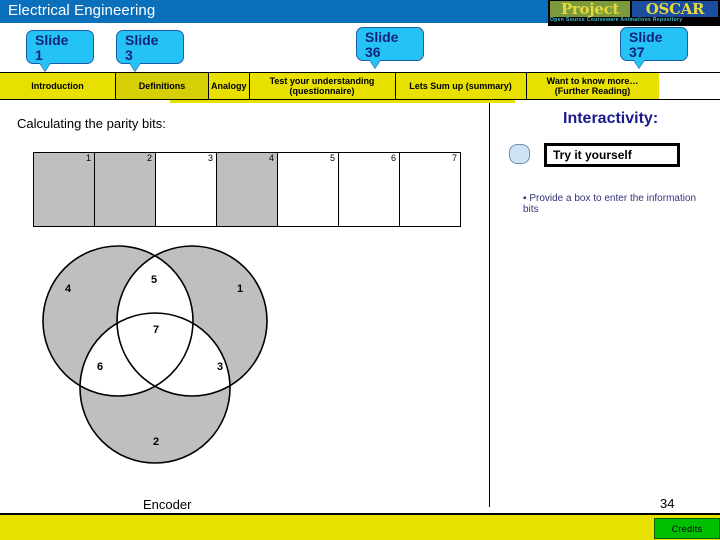  I want to click on bit-cell-number: 4, so click(271, 158).